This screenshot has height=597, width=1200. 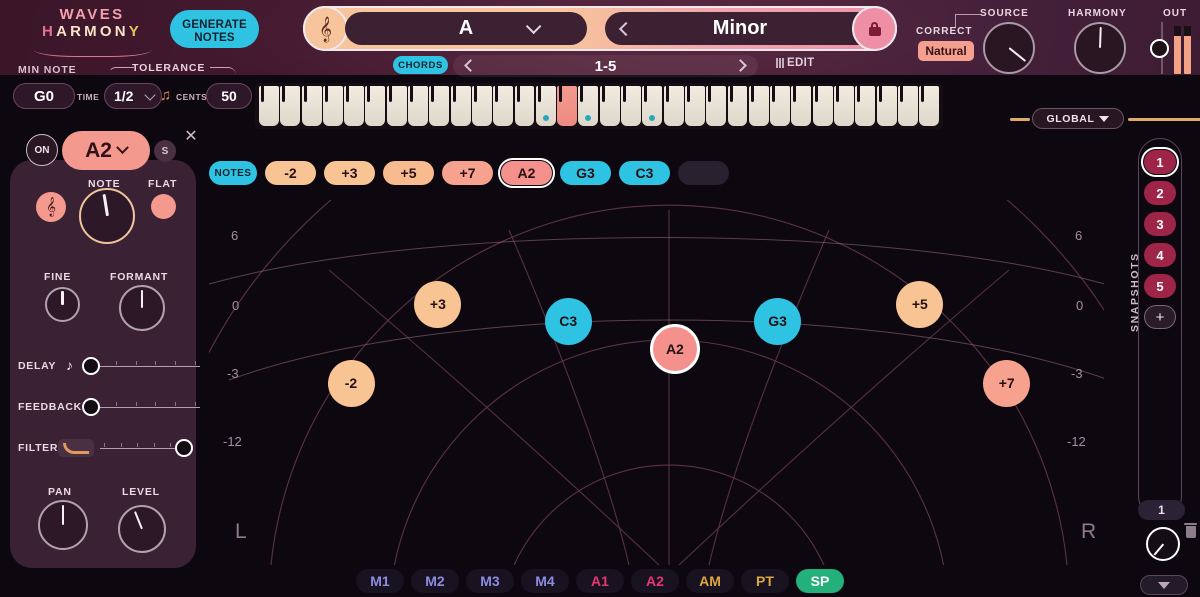 I want to click on preset-slot-button: A2, so click(x=655, y=581).